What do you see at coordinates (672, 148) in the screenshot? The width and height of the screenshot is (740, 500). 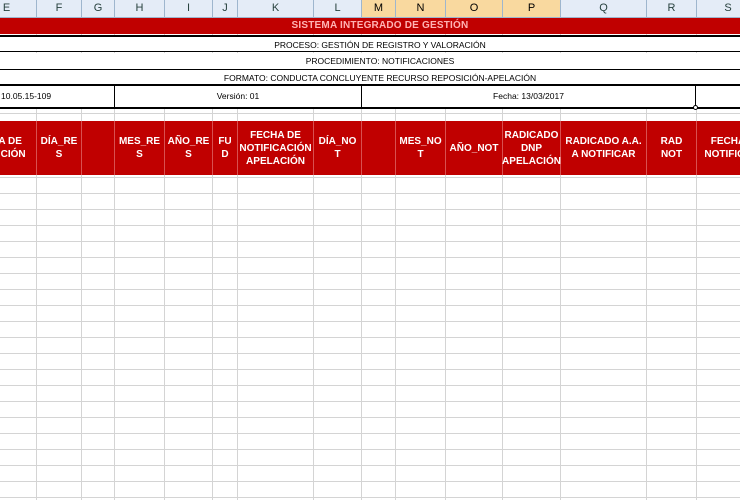 I see `column-heading-r: RAD NOT` at bounding box center [672, 148].